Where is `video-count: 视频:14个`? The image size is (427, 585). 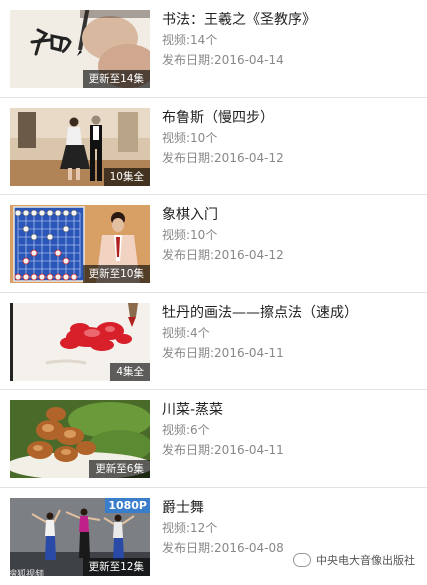
video-count: 视频:14个 is located at coordinates (291, 40).